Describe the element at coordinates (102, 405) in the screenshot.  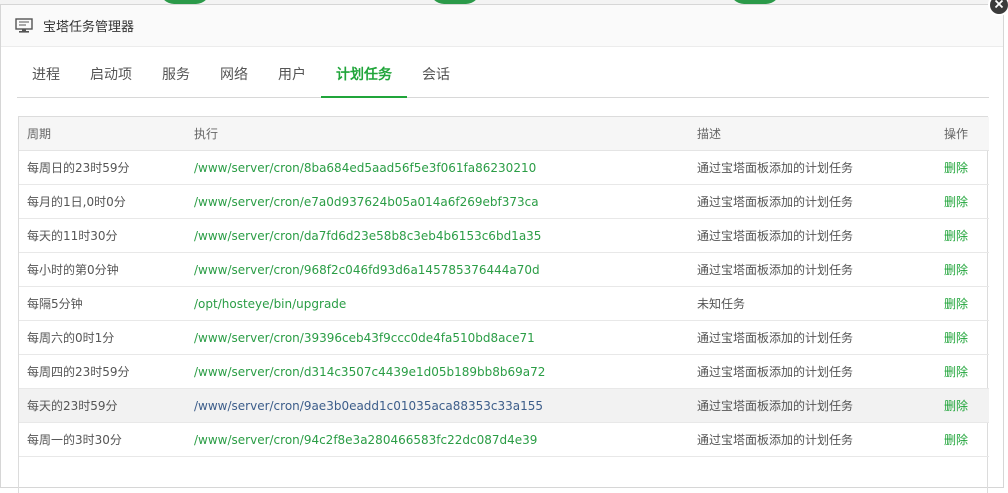
I see `cell-period: 每天的23时59分` at that location.